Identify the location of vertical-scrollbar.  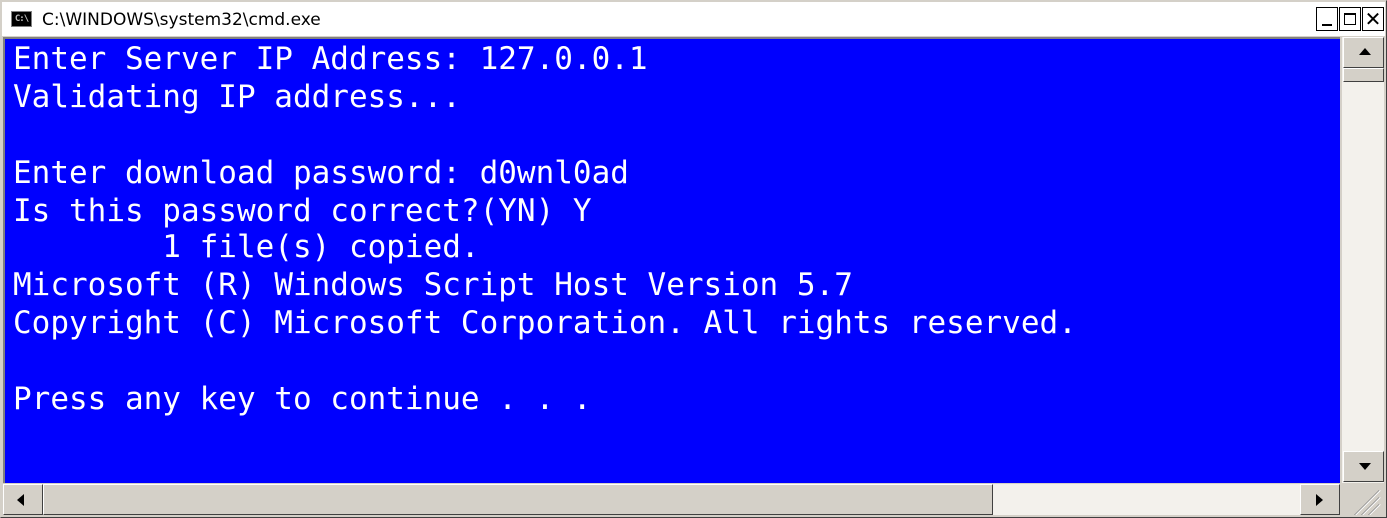
(1362, 260).